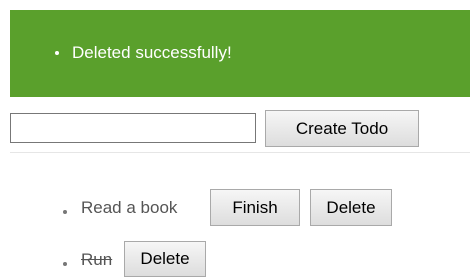  What do you see at coordinates (240, 152) in the screenshot?
I see `divider` at bounding box center [240, 152].